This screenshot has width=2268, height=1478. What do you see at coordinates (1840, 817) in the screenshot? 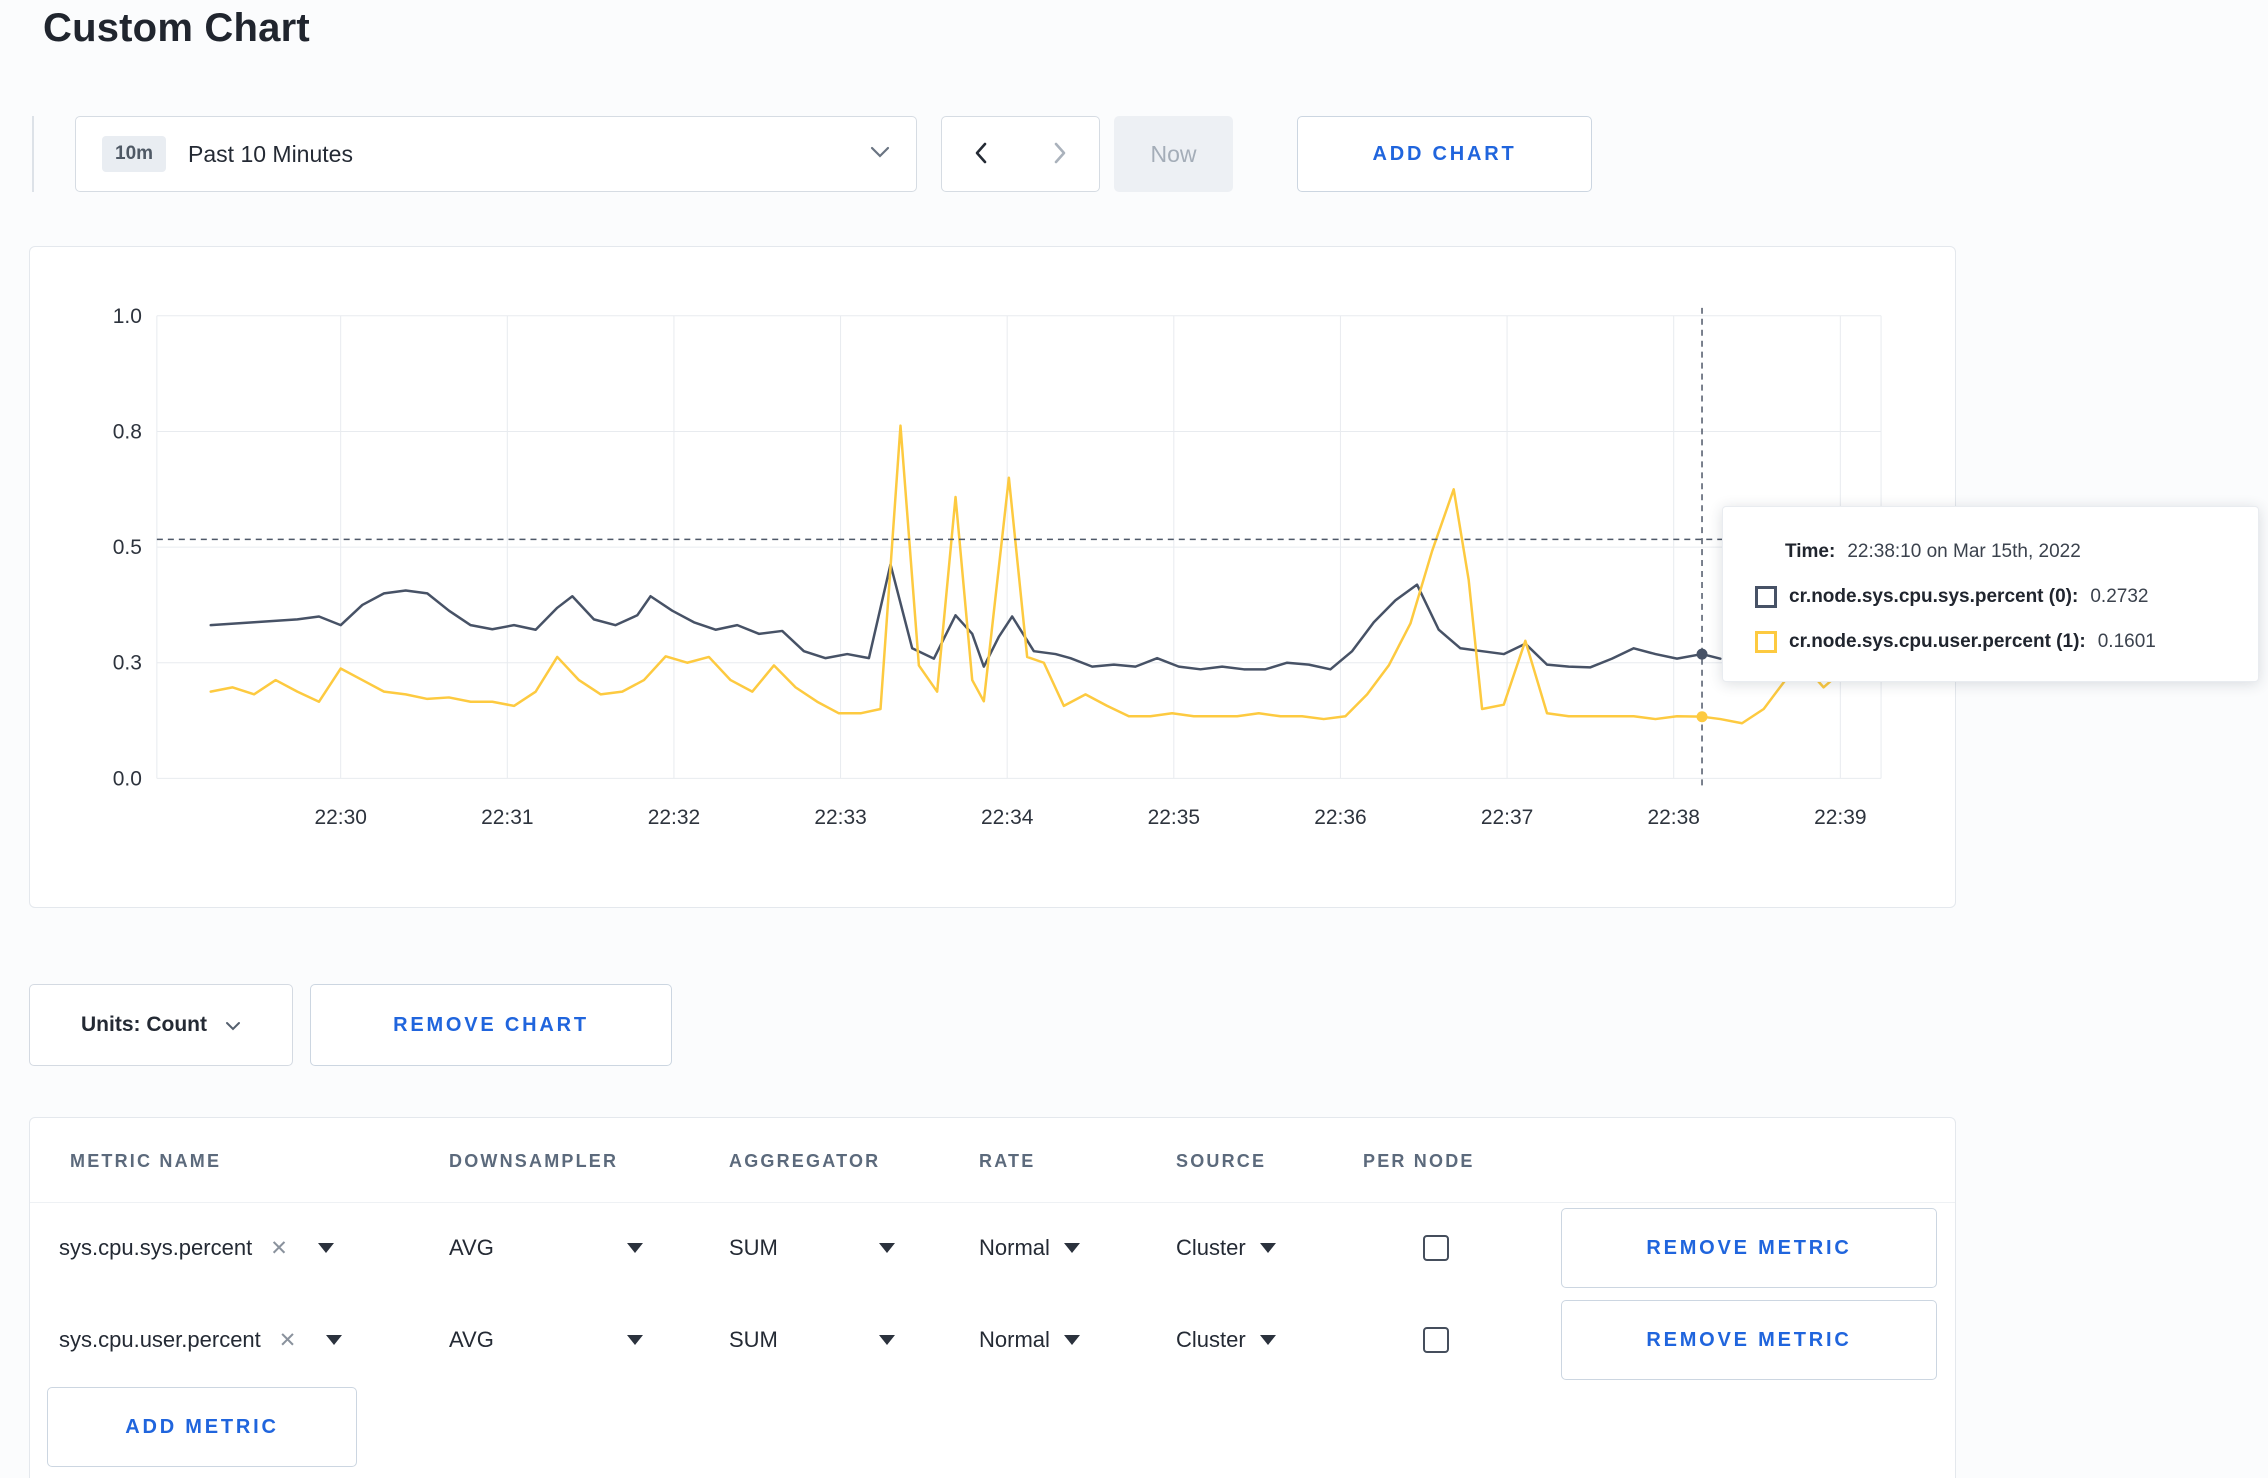
I see `svg-text: 22:39` at bounding box center [1840, 817].